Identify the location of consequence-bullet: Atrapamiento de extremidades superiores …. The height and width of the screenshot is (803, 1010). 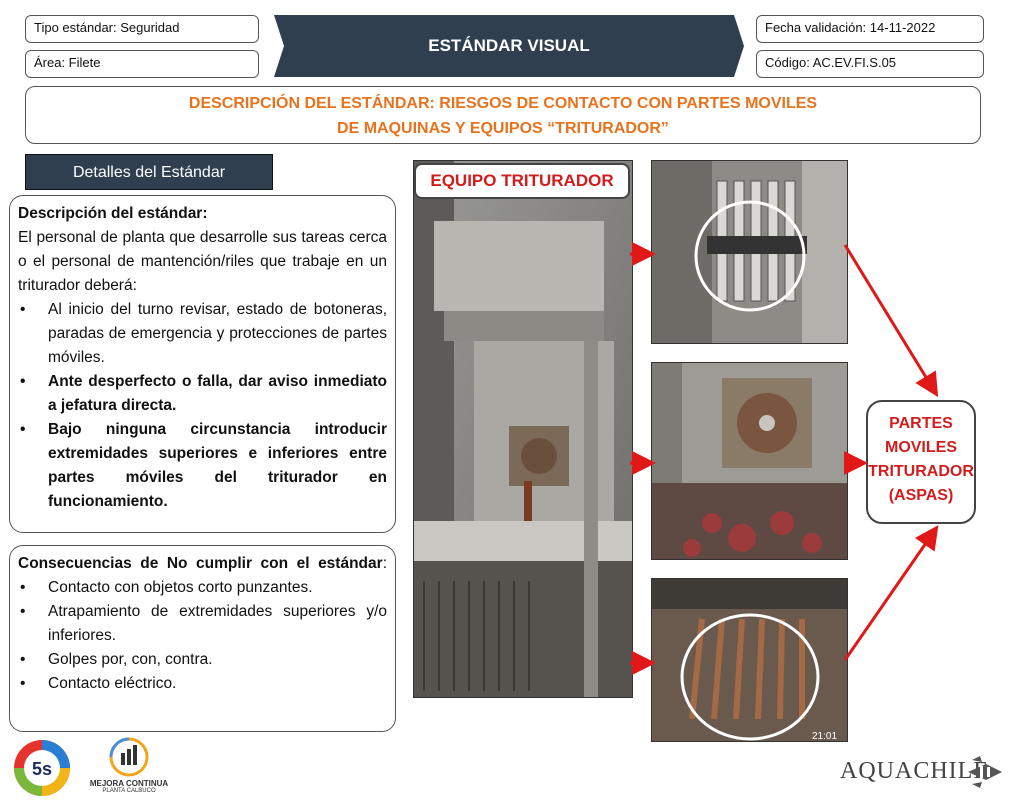
(202, 624).